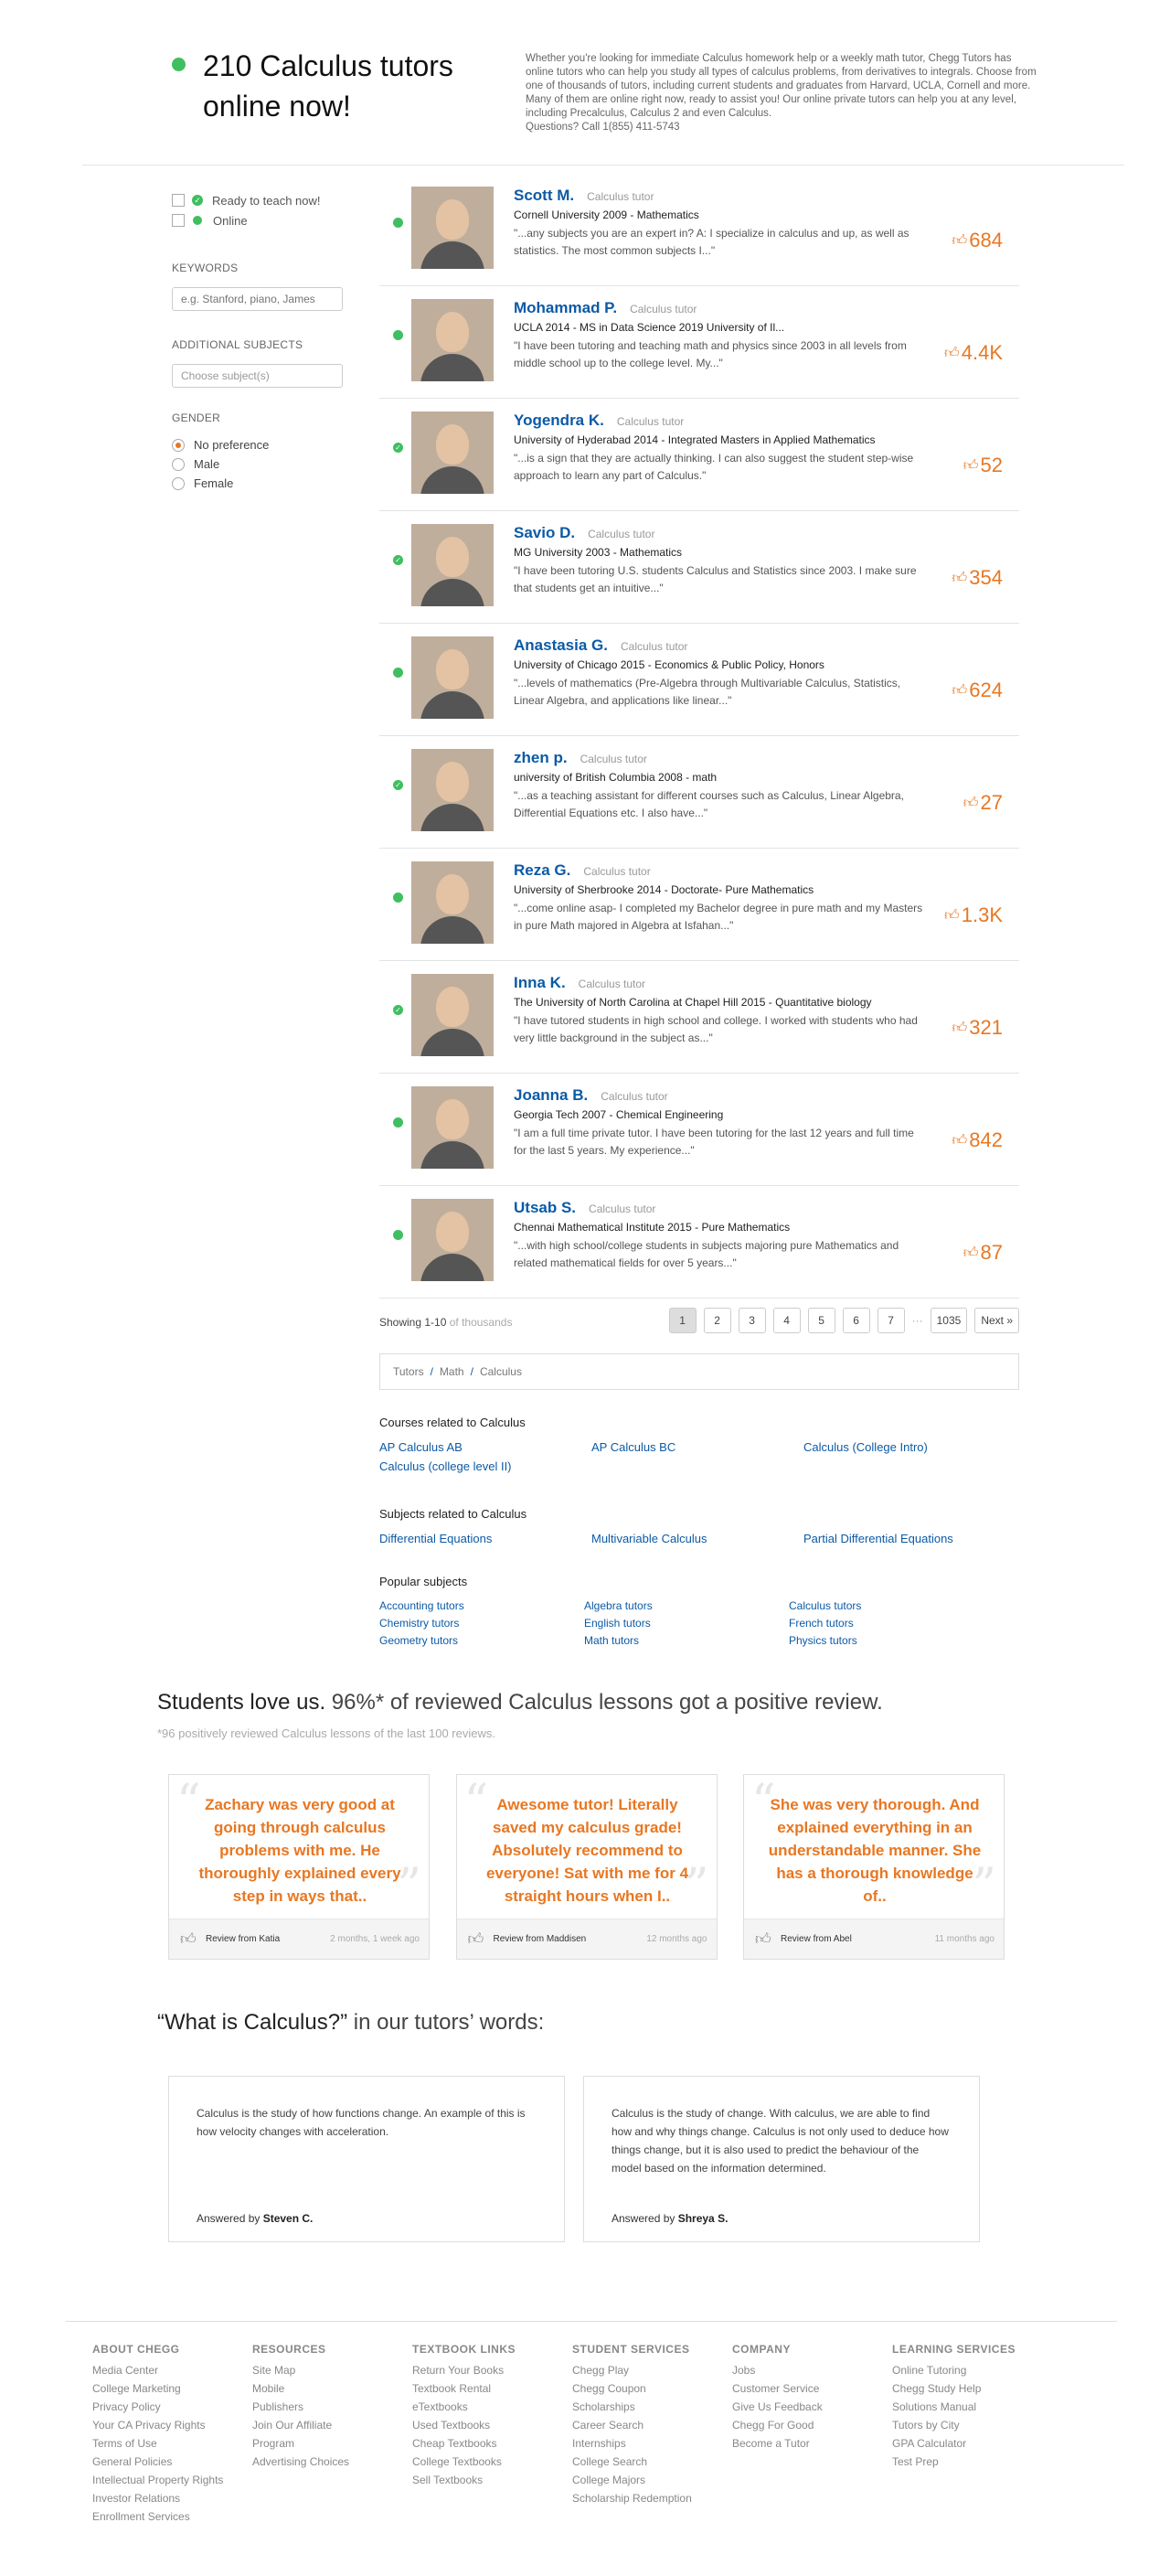 Image resolution: width=1170 pixels, height=2576 pixels. Describe the element at coordinates (972, 2462) in the screenshot. I see `footer-link: Test Prep` at that location.